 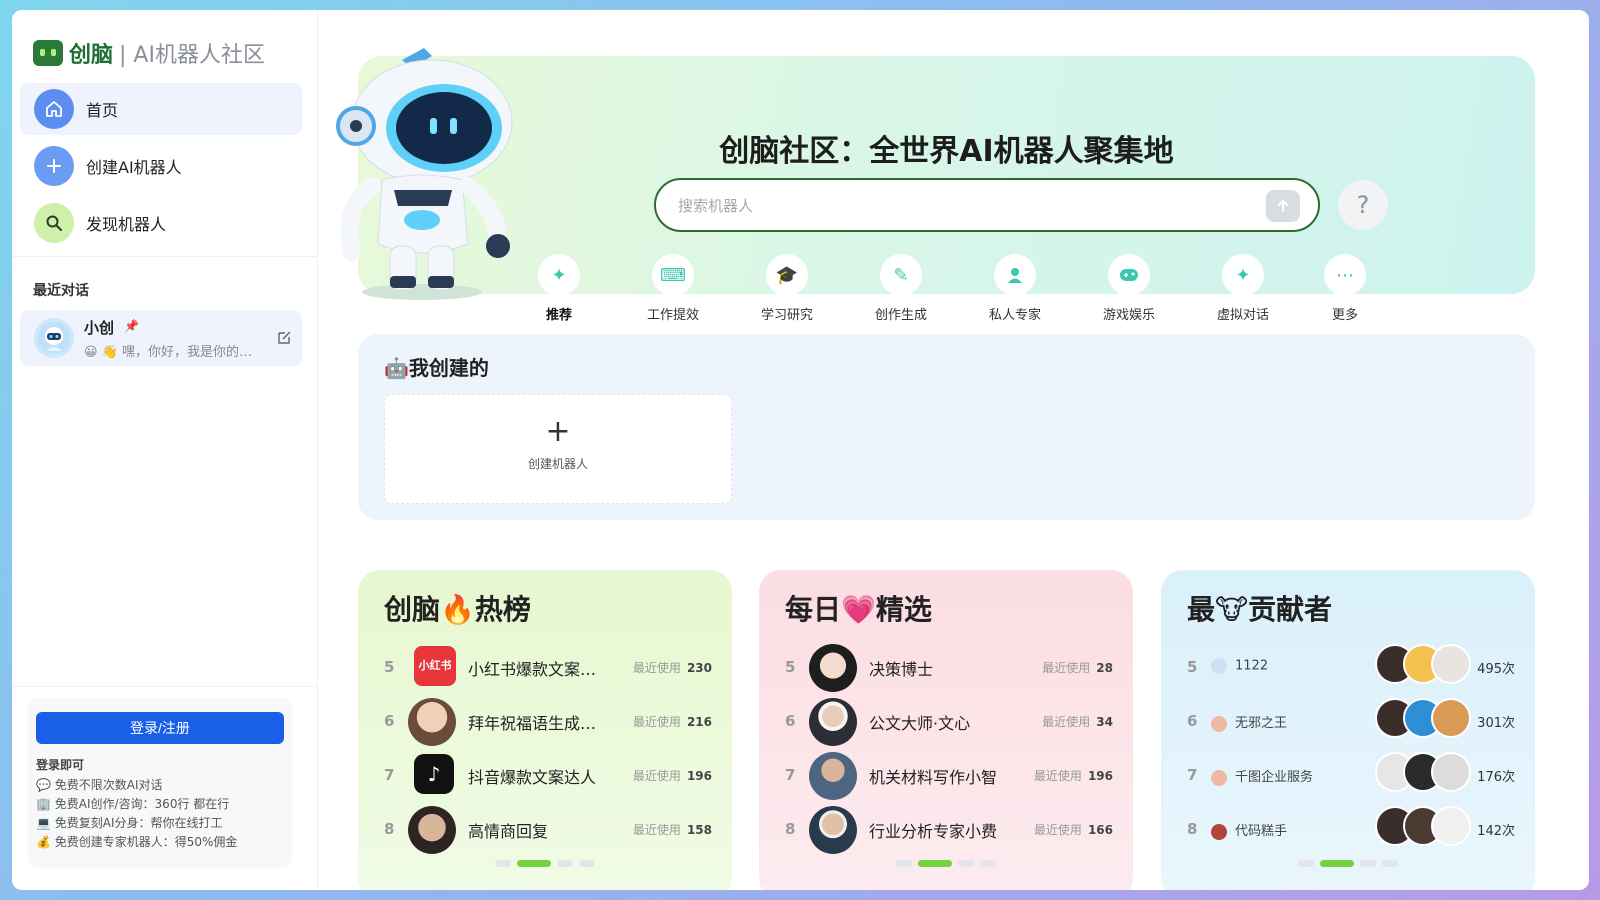 I want to click on category-more: ⋯ 更多, so click(x=1345, y=288).